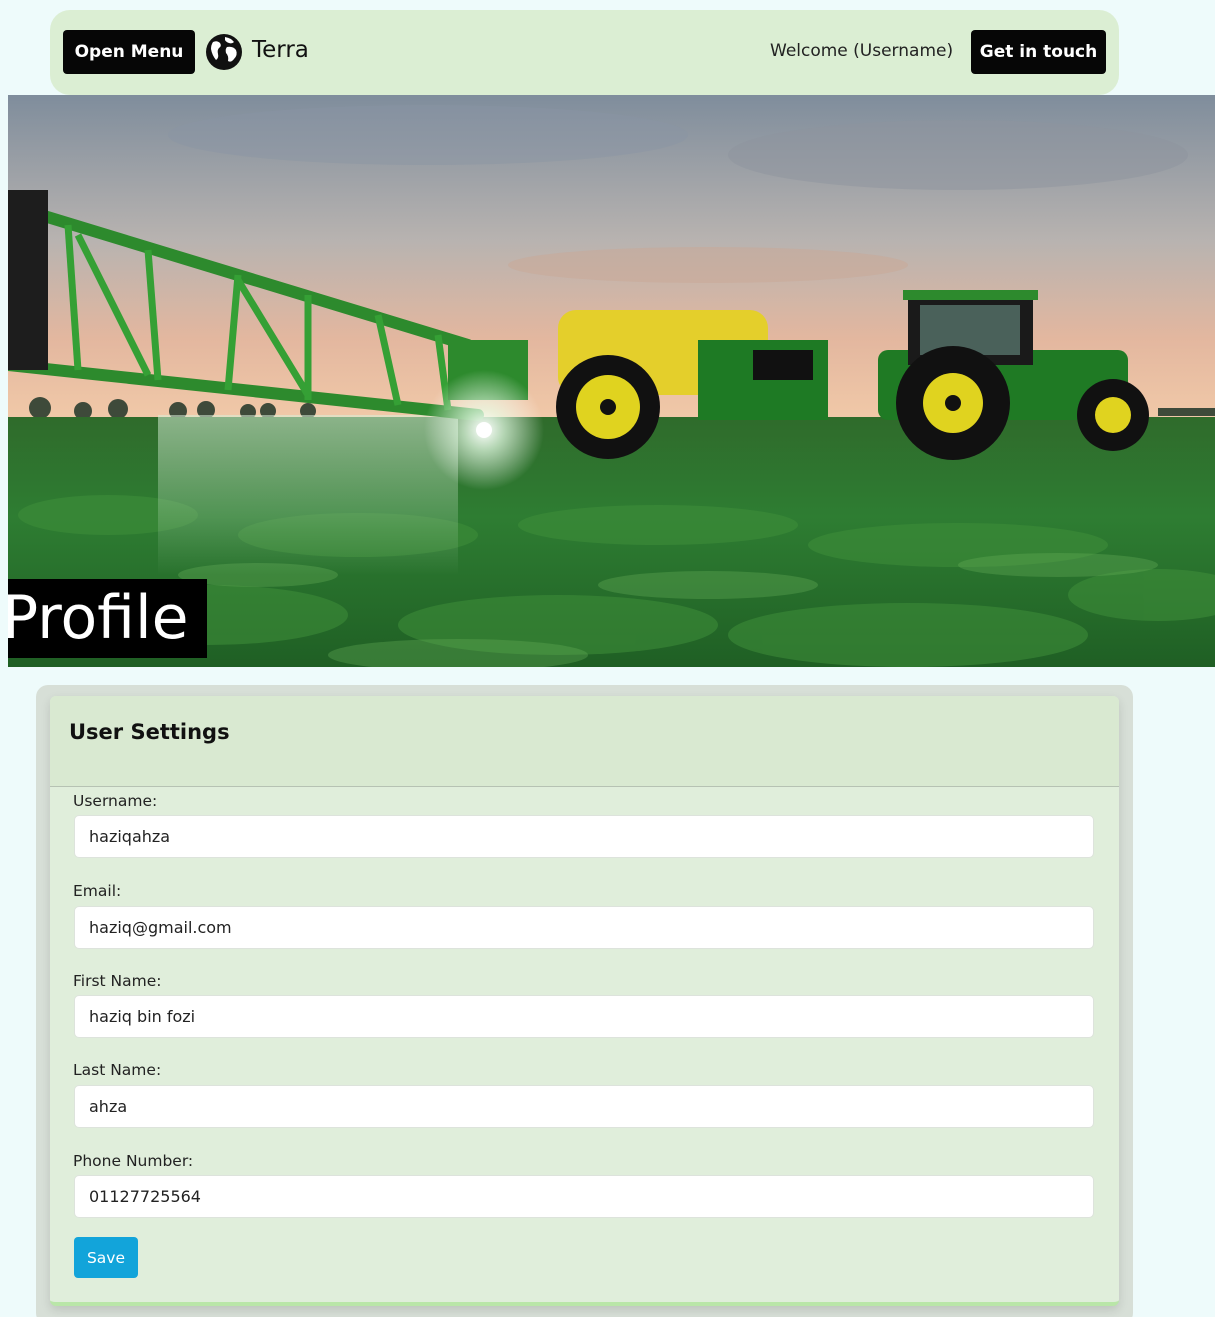  What do you see at coordinates (117, 981) in the screenshot?
I see `first-name-label: First Name:` at bounding box center [117, 981].